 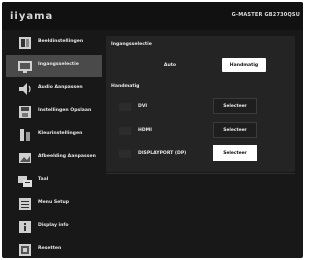 I want to click on picture-settings-icon, so click(x=25, y=43).